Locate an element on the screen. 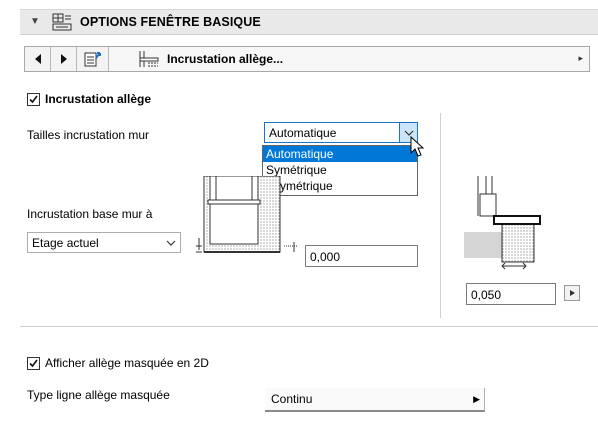 Image resolution: width=598 pixels, height=431 pixels. window-options-icon is located at coordinates (62, 22).